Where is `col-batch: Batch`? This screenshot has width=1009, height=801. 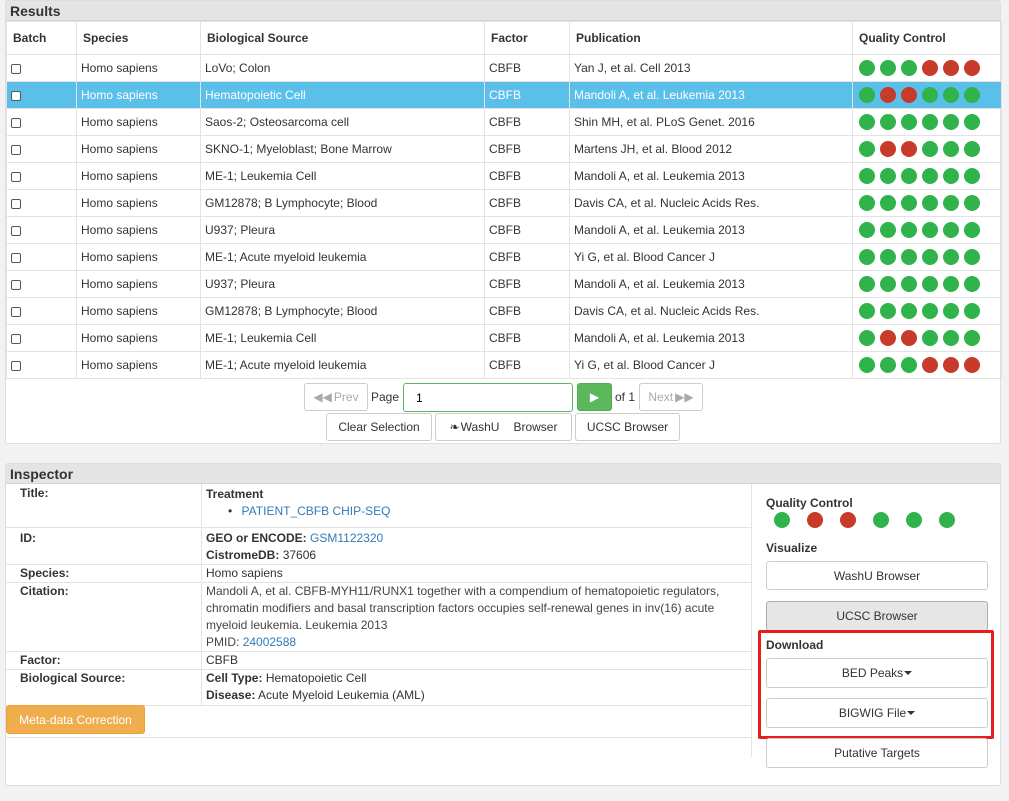 col-batch: Batch is located at coordinates (41, 38).